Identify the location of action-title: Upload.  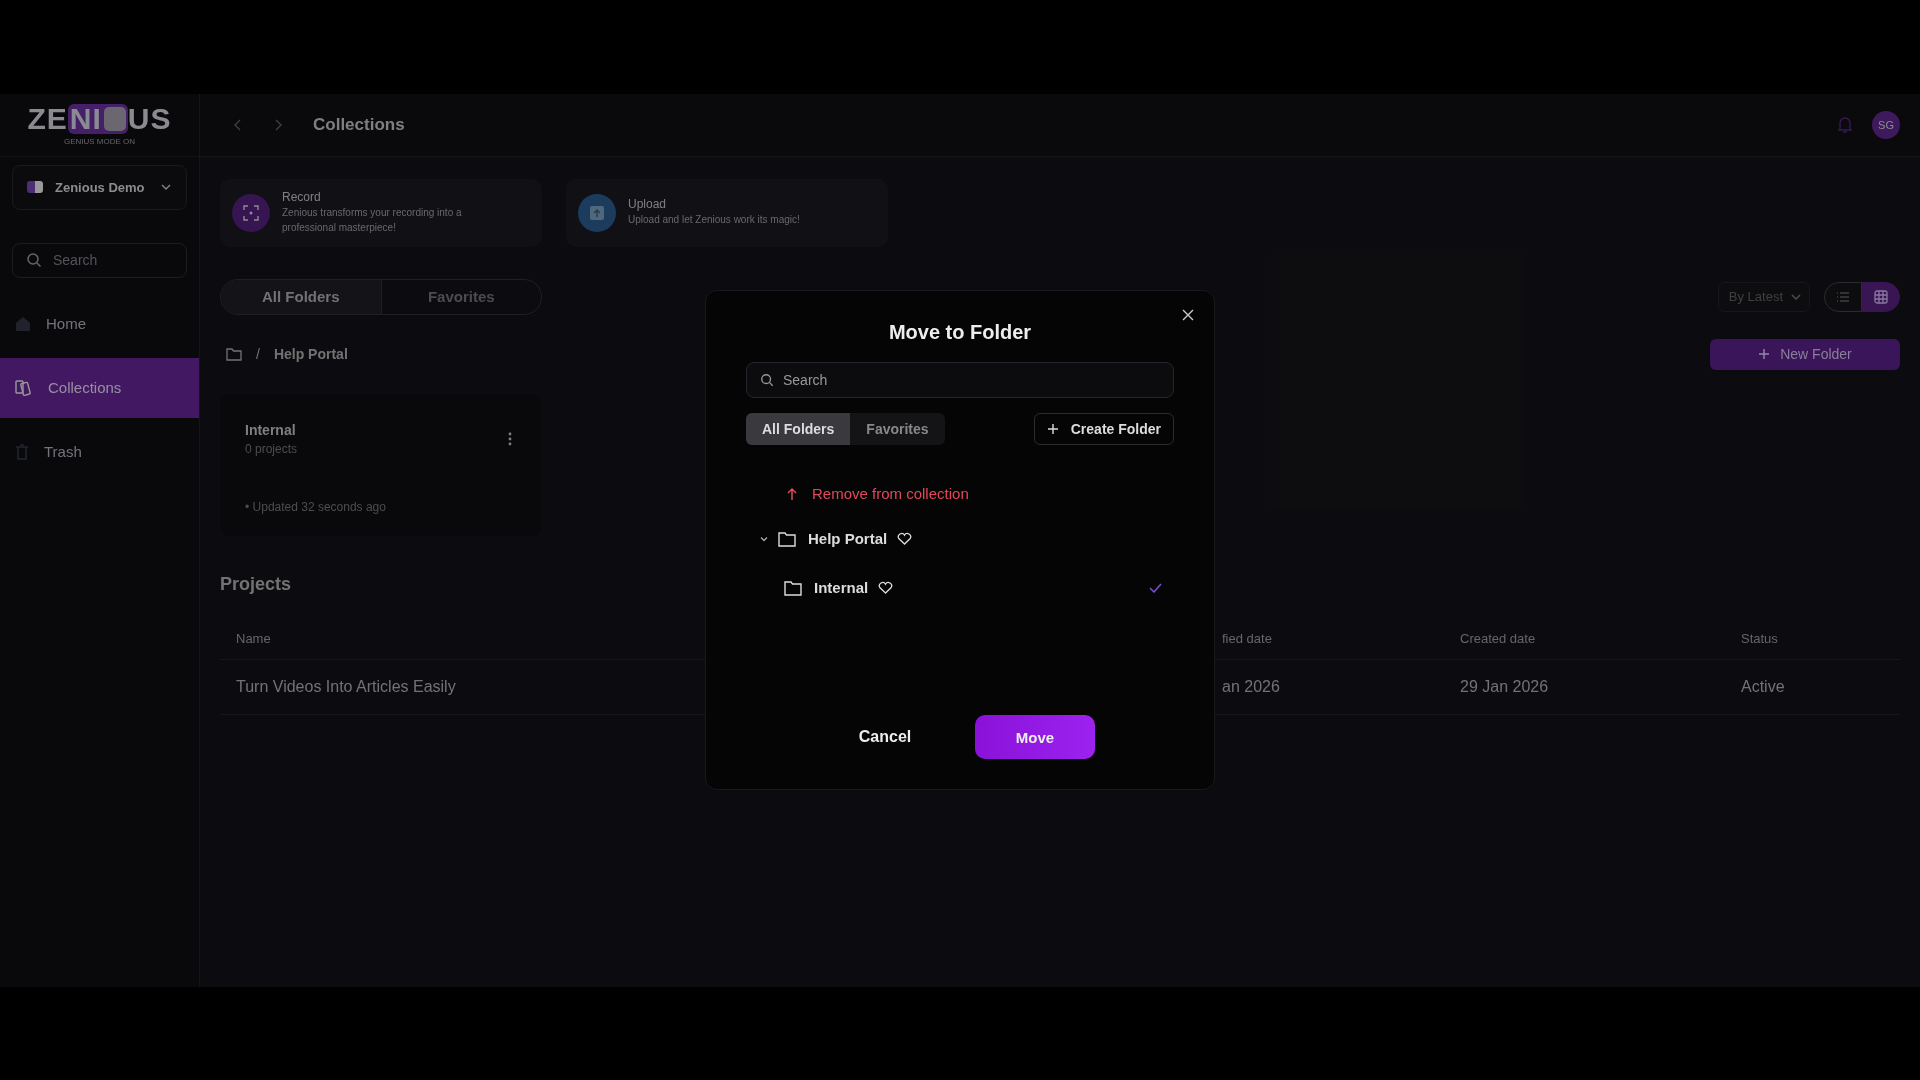
(648, 204).